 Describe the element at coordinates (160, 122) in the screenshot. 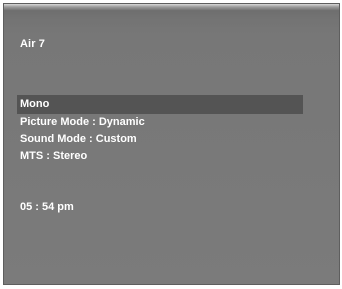

I see `menu-item-picture-mode: Picture Mode : Dynamic` at that location.